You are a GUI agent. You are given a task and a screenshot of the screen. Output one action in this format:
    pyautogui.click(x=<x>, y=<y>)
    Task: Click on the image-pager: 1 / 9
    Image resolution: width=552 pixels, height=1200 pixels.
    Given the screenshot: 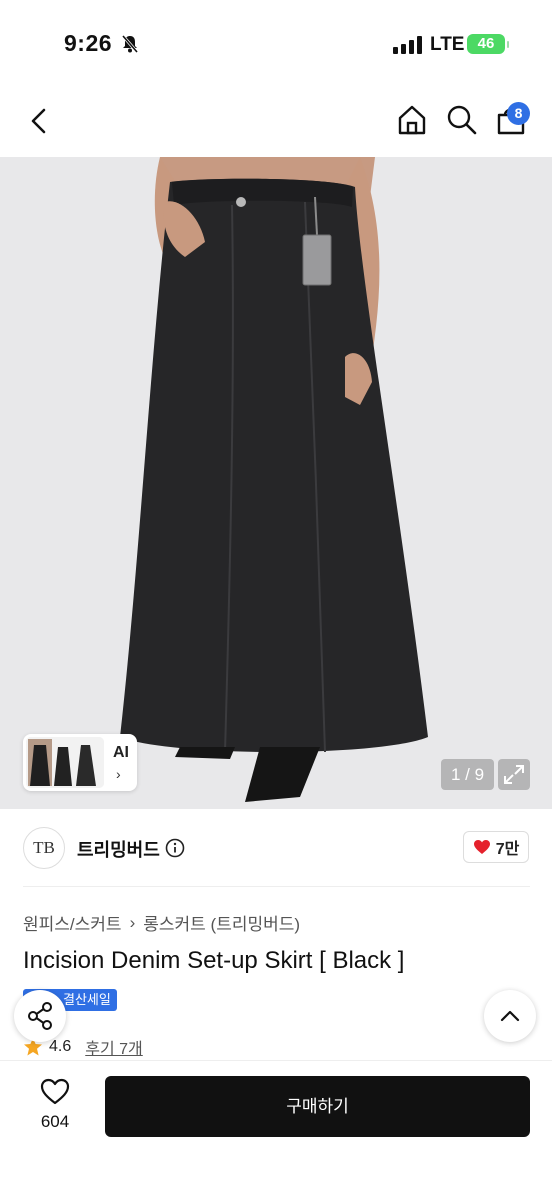 What is the action you would take?
    pyautogui.click(x=467, y=774)
    